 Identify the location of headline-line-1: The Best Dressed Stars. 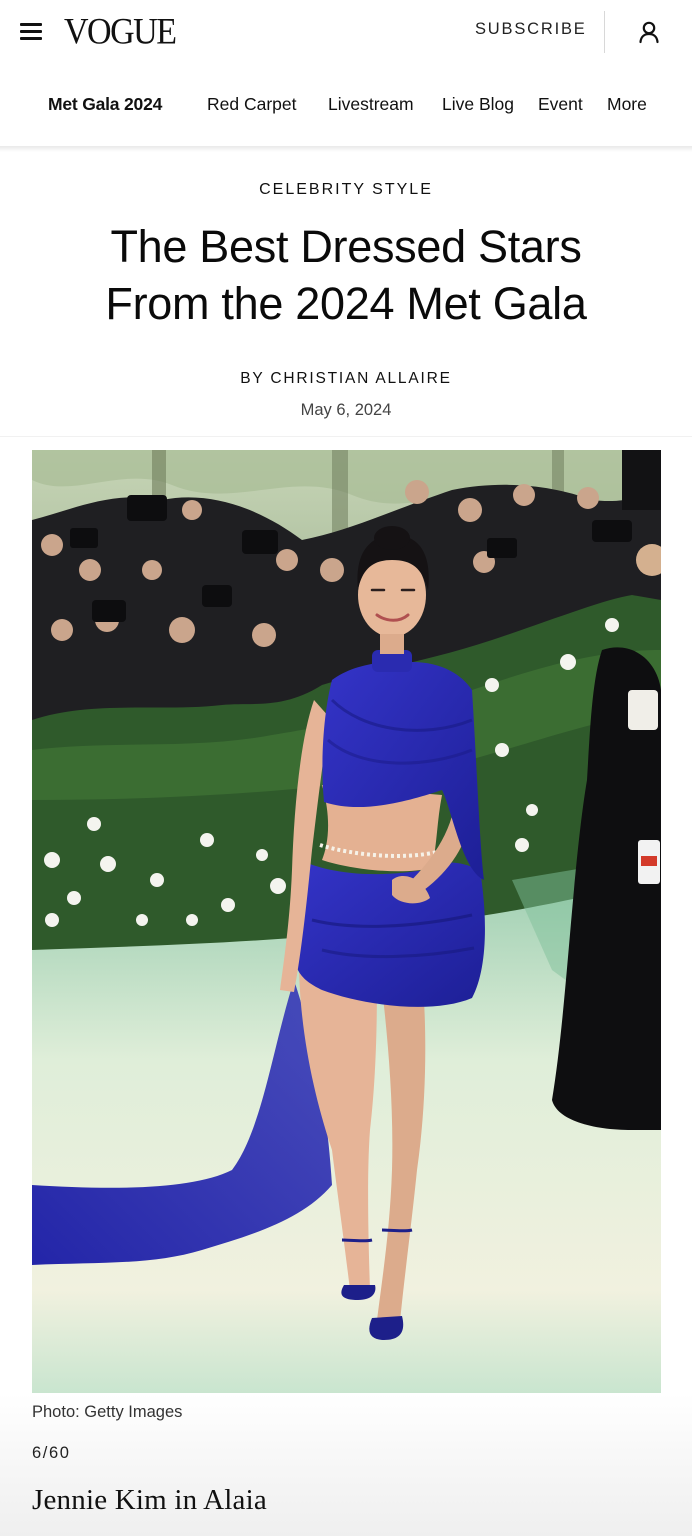
(346, 246).